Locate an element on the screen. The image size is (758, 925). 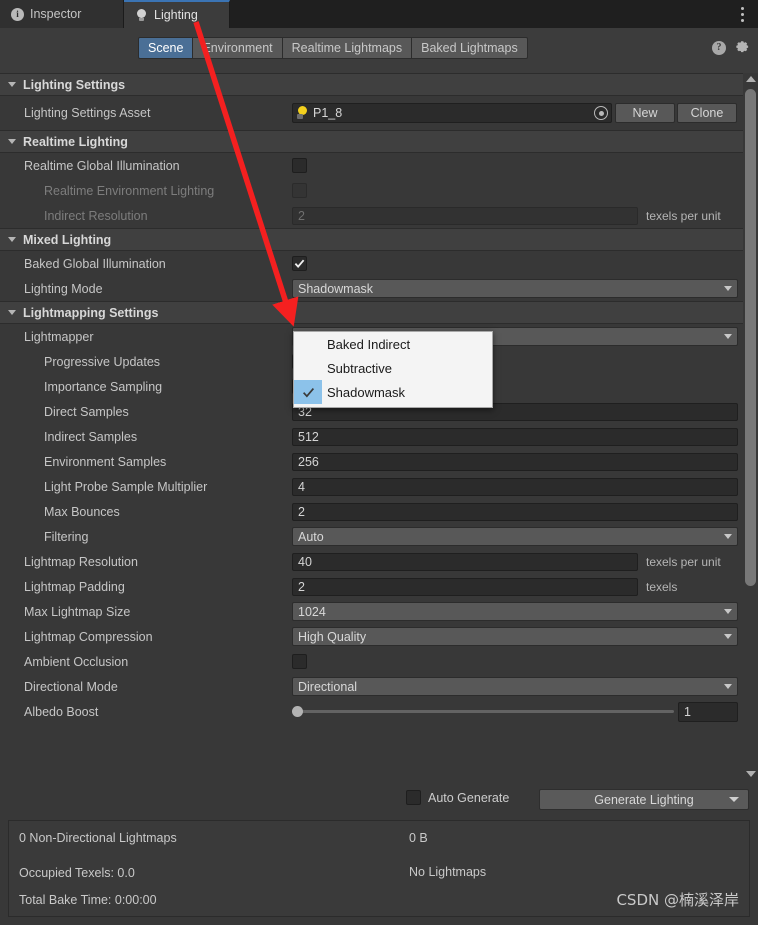
tab-inspector-label: Inspector is located at coordinates (56, 14).